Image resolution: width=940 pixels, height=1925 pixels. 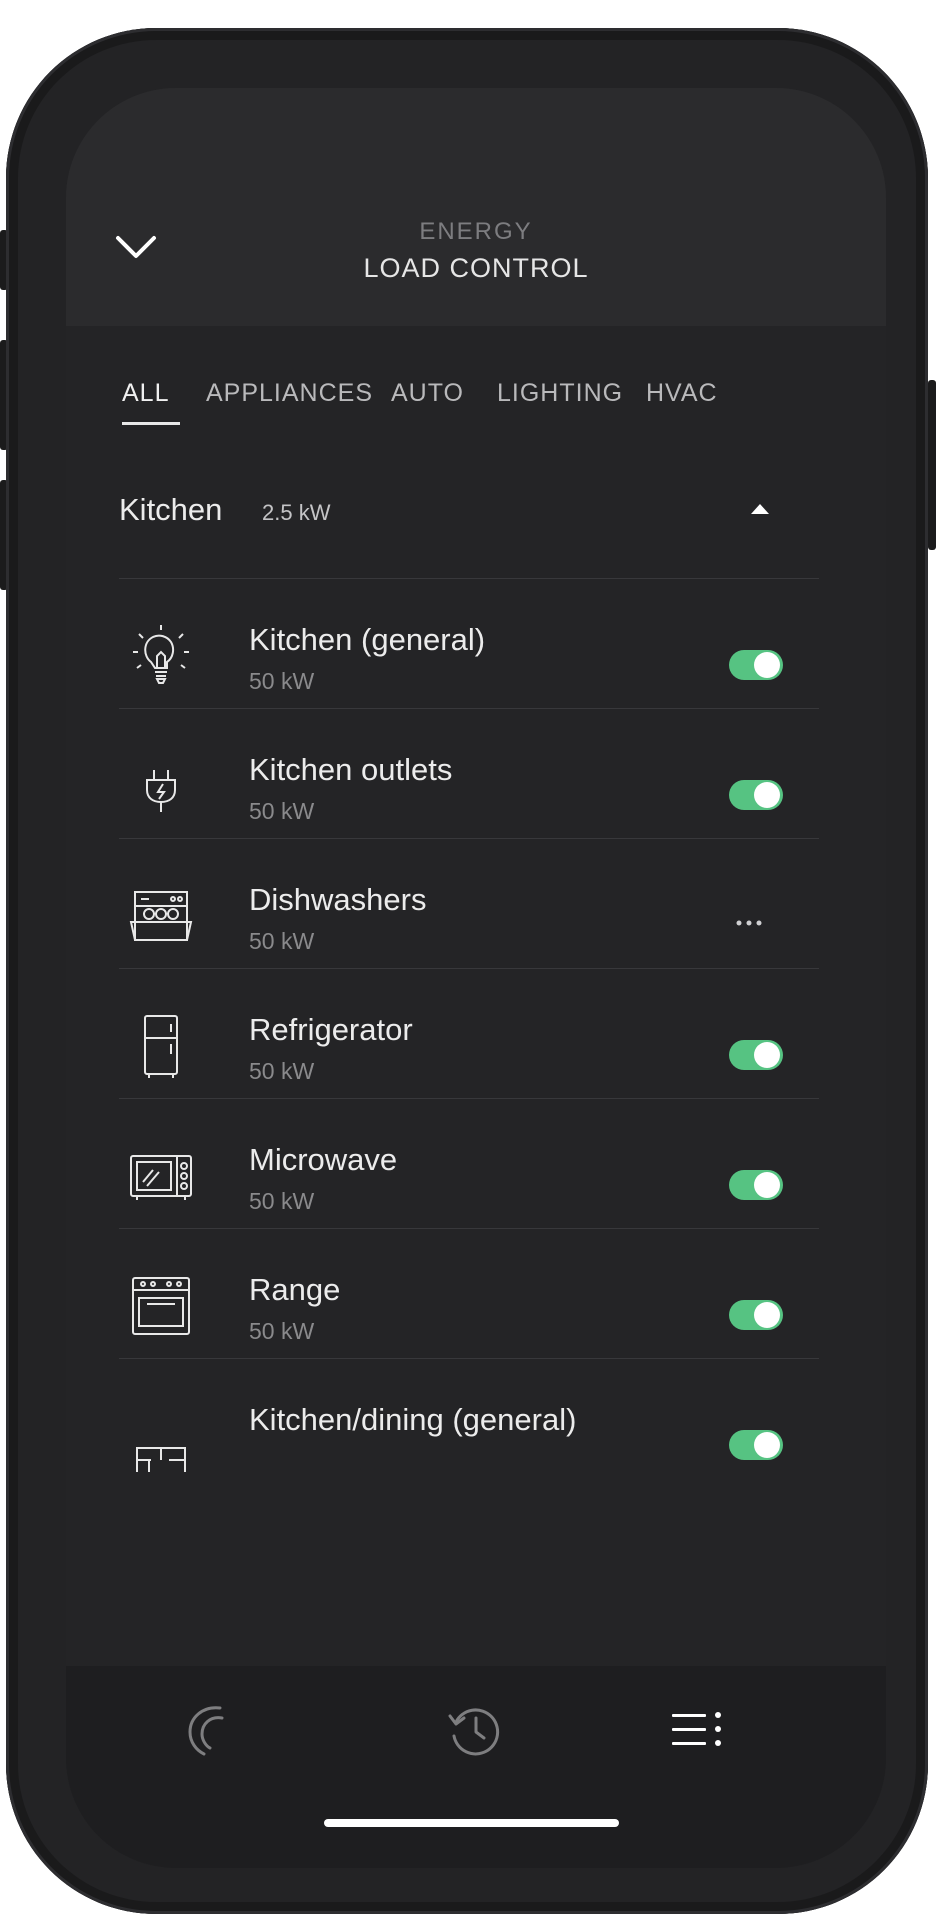 What do you see at coordinates (469, 1438) in the screenshot?
I see `load-row-kitchen-dining: Kitchen/dining (general)` at bounding box center [469, 1438].